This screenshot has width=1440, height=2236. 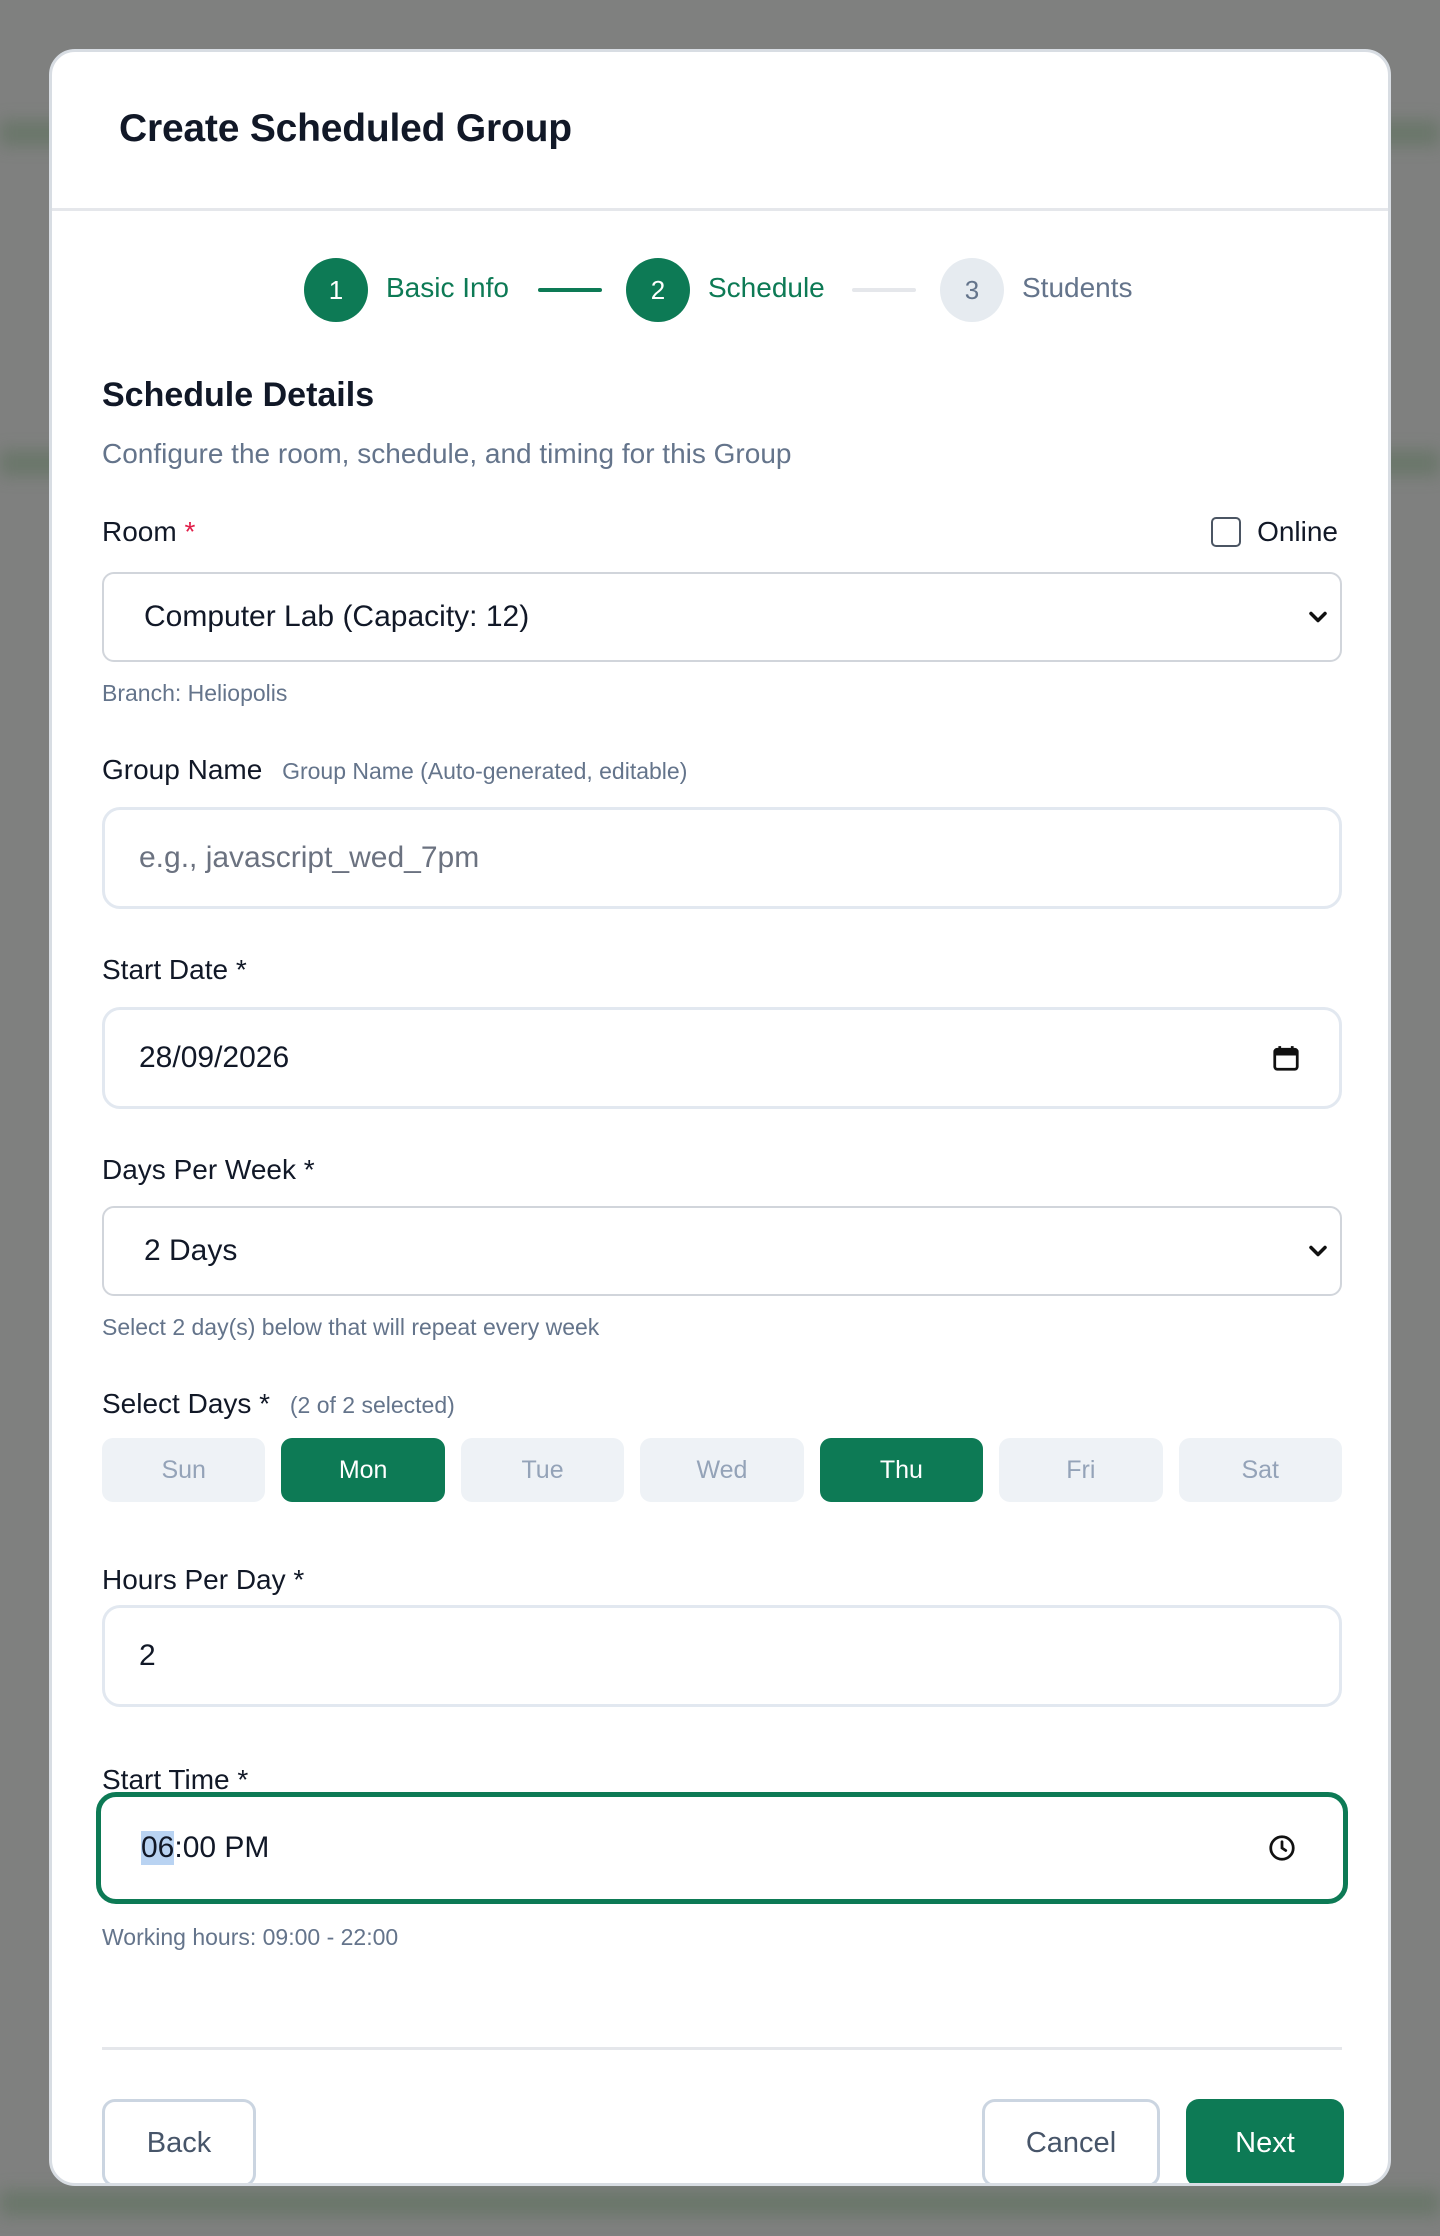 What do you see at coordinates (214, 1057) in the screenshot?
I see `start-date-value: 28/09/2026` at bounding box center [214, 1057].